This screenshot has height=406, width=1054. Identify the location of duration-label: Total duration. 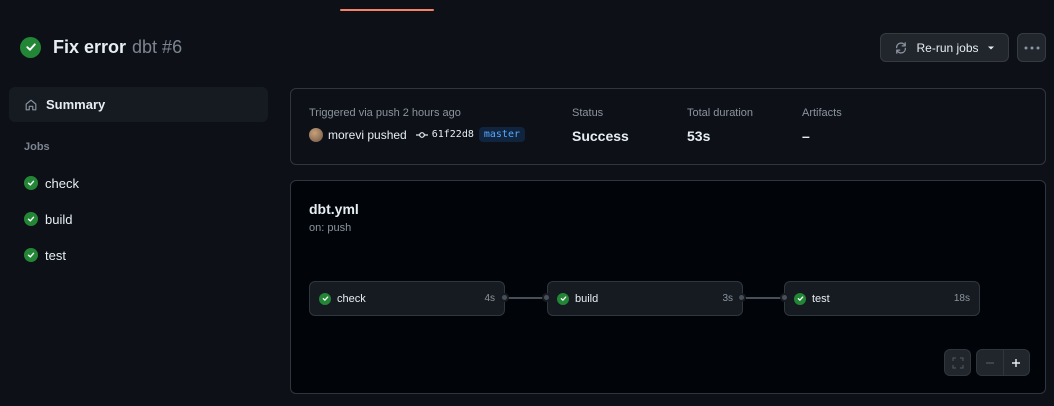
(720, 113).